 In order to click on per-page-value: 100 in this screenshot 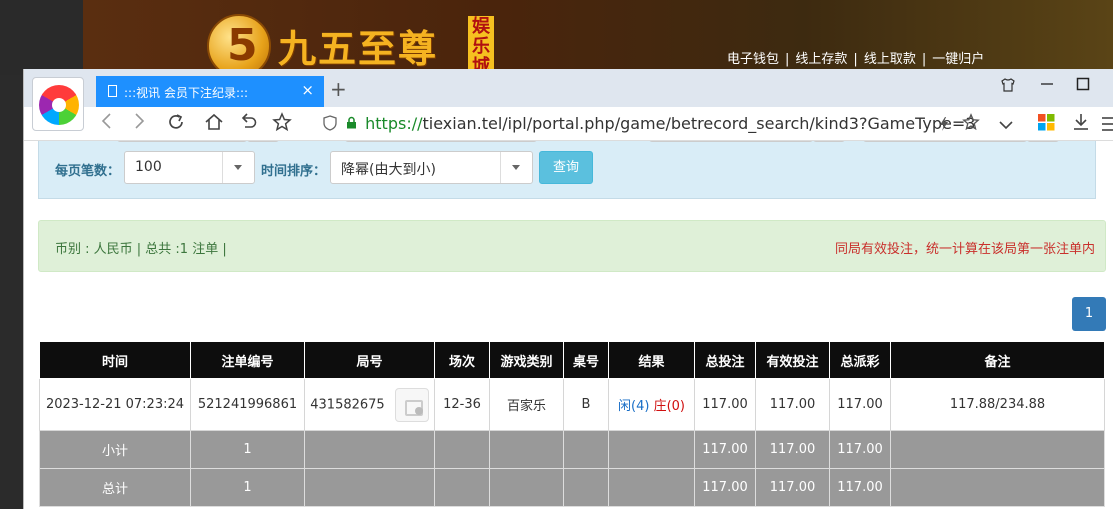, I will do `click(148, 167)`.